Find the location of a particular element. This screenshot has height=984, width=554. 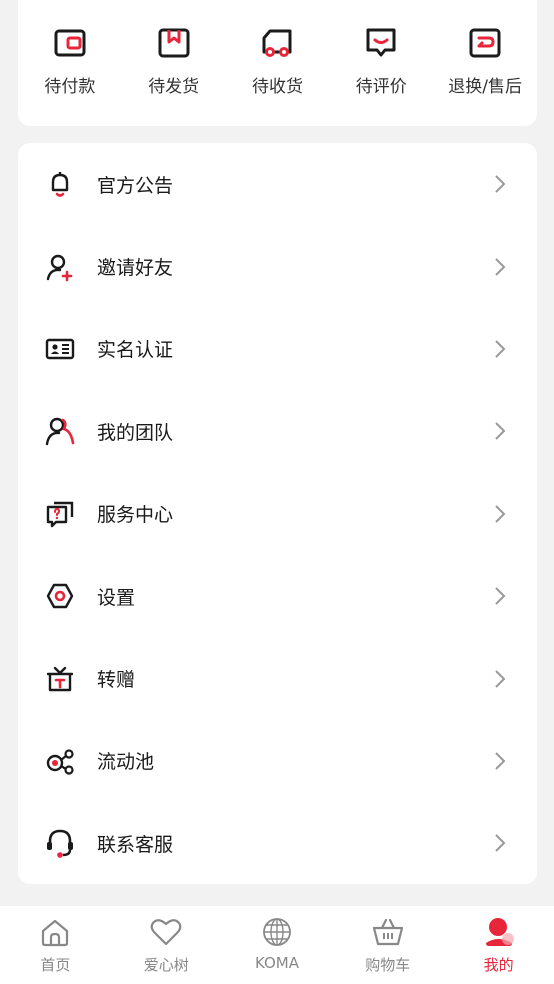

menu-label: 服务中心 is located at coordinates (135, 515).